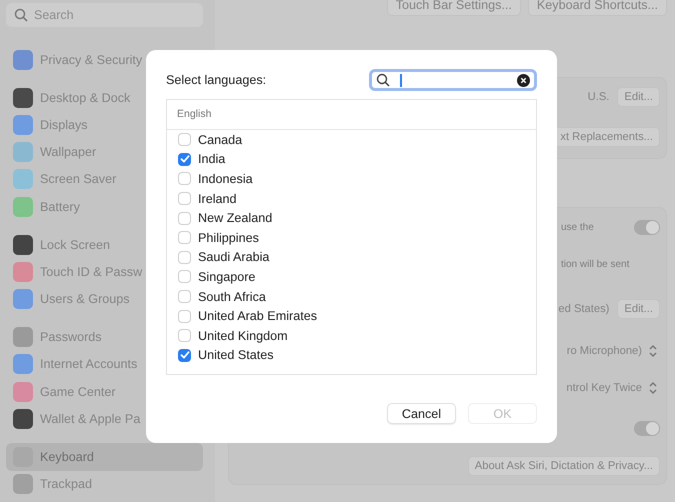 The image size is (675, 502). What do you see at coordinates (401, 80) in the screenshot?
I see `text-cursor` at bounding box center [401, 80].